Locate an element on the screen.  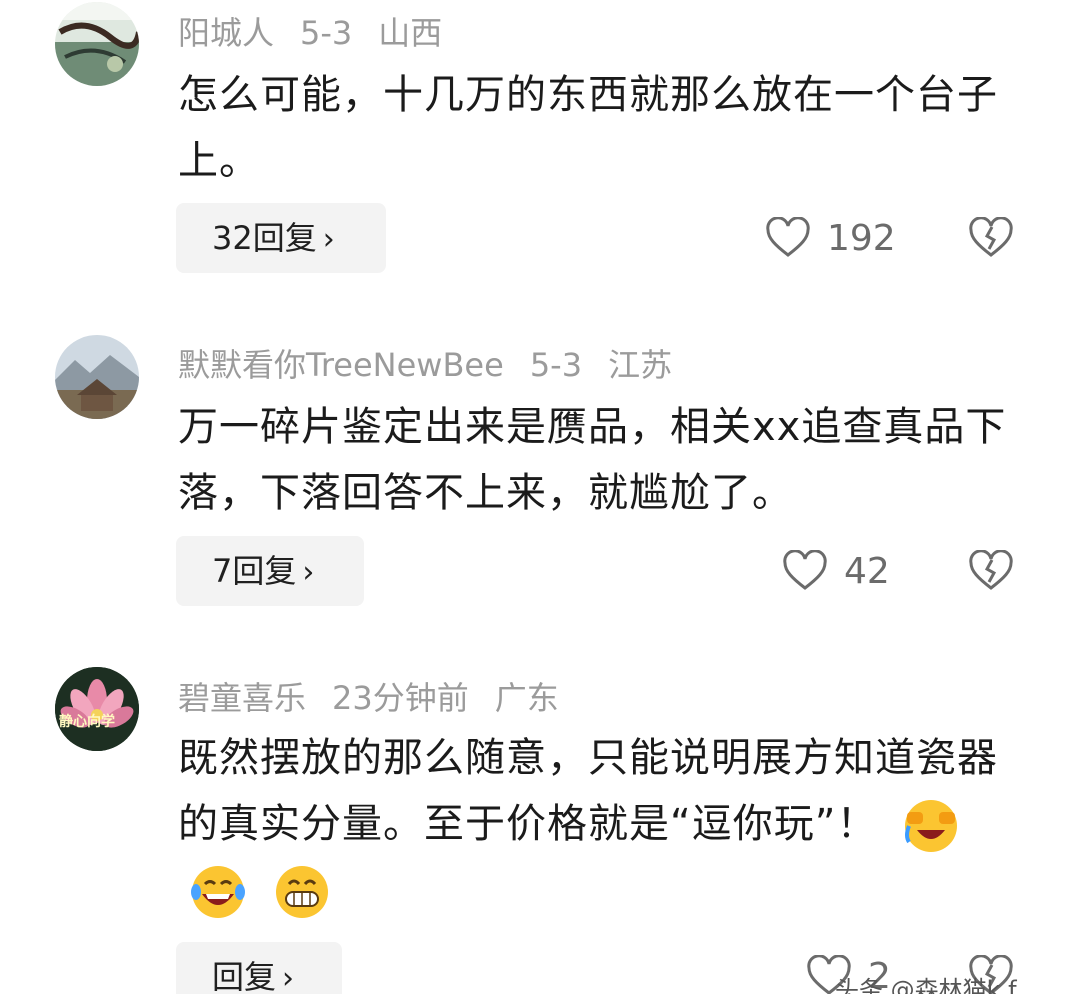
comment-meta: 默默看你TreeNewBee 5-3 江苏 is located at coordinates (425, 363).